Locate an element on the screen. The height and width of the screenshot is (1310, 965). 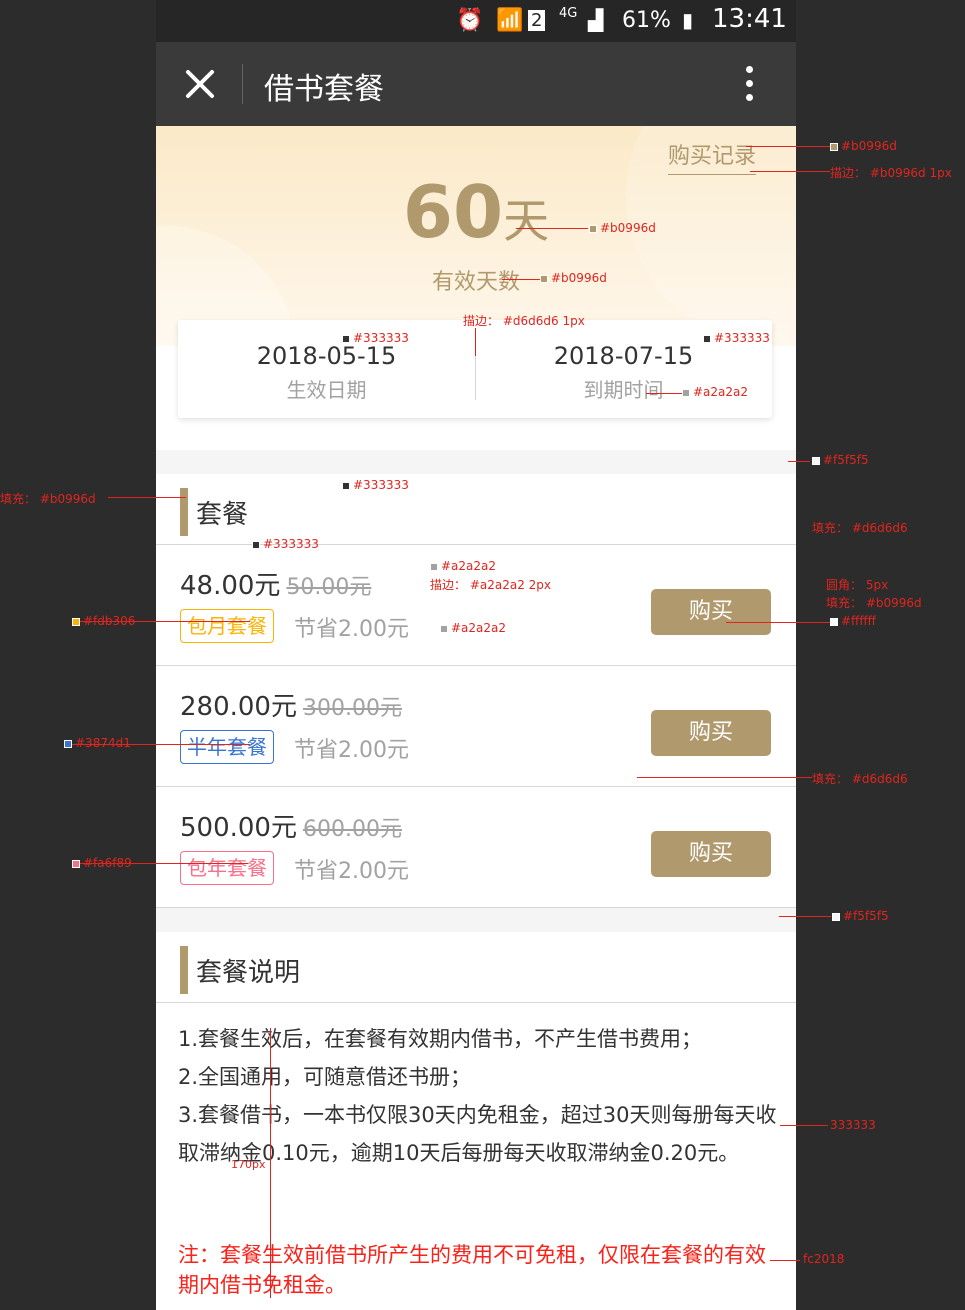
anno-label: 圆角： 5px is located at coordinates (857, 585).